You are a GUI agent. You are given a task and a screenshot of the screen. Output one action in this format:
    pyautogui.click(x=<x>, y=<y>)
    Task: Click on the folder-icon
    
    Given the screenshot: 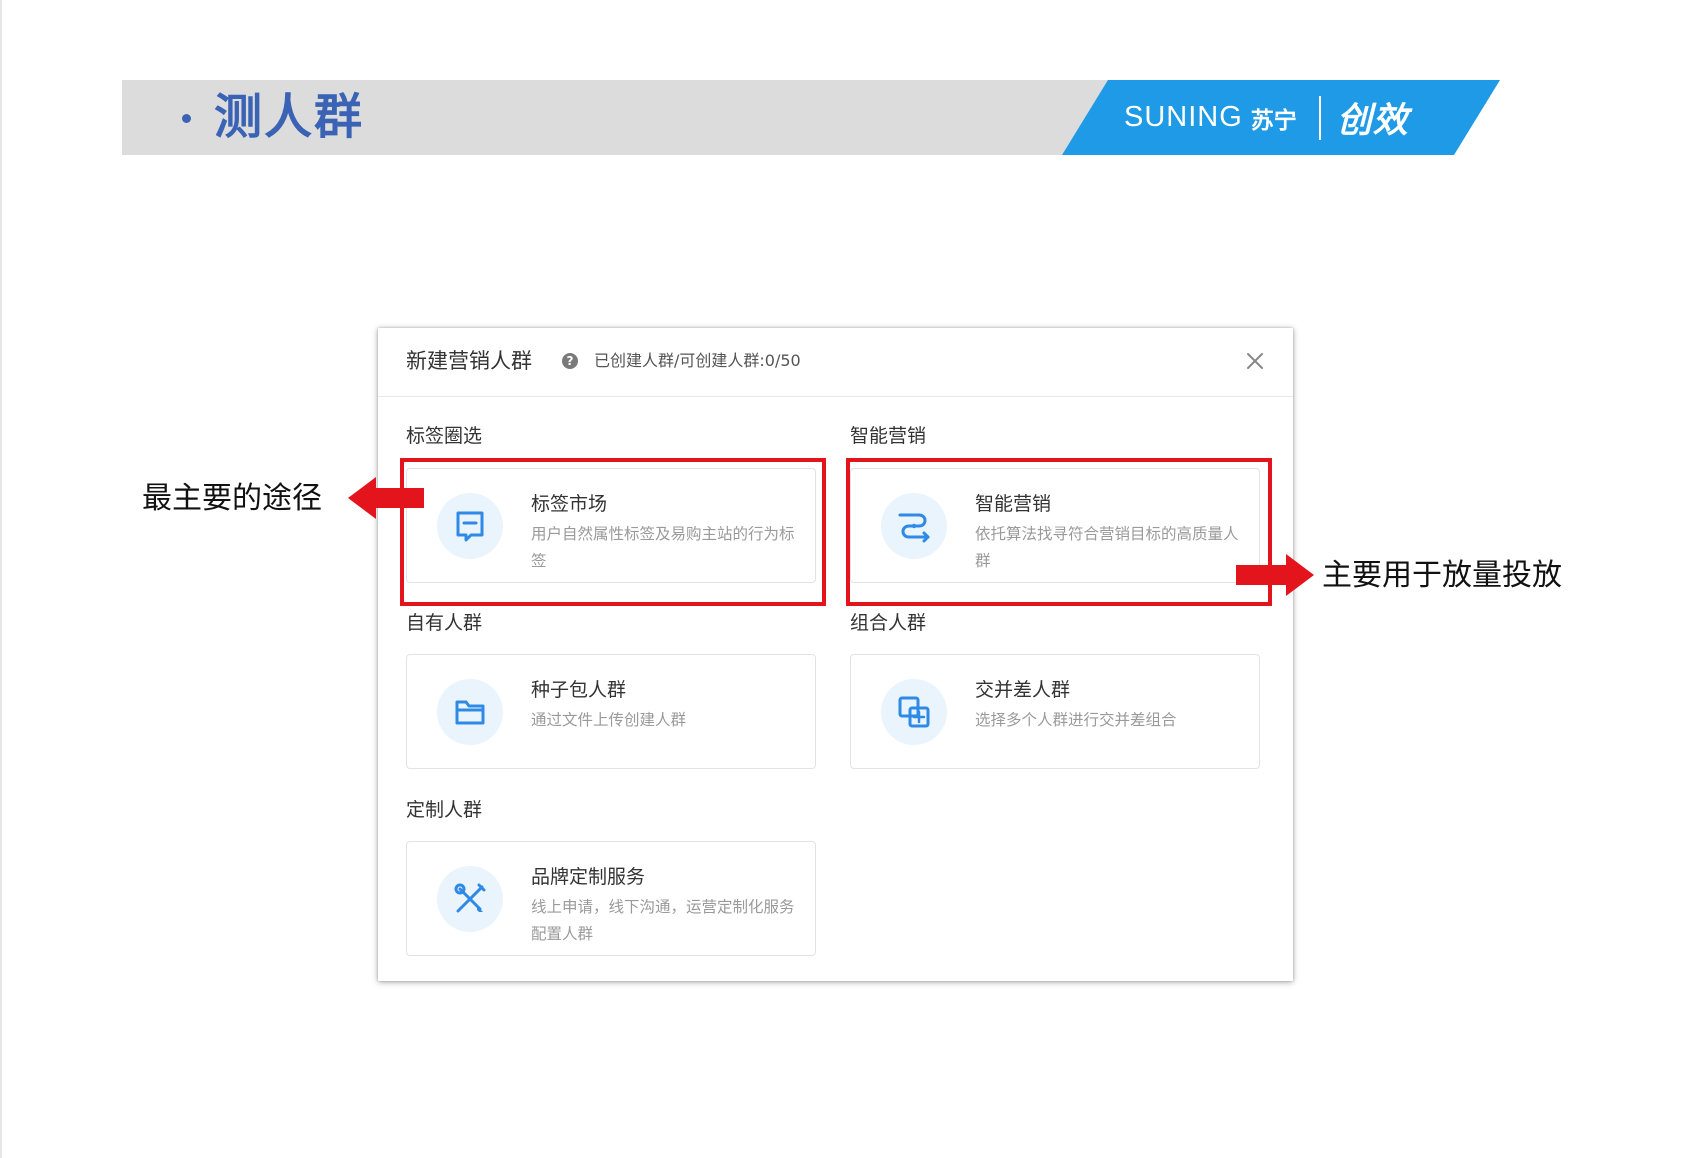 What is the action you would take?
    pyautogui.click(x=470, y=712)
    